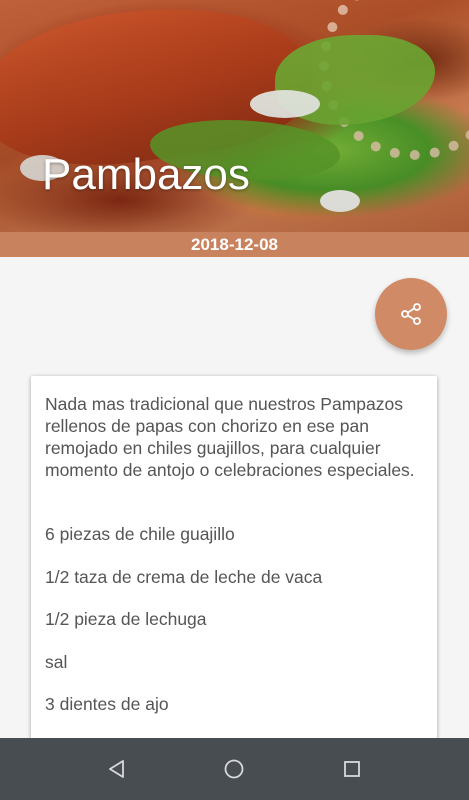 The height and width of the screenshot is (800, 469). I want to click on nav-back-button, so click(117, 769).